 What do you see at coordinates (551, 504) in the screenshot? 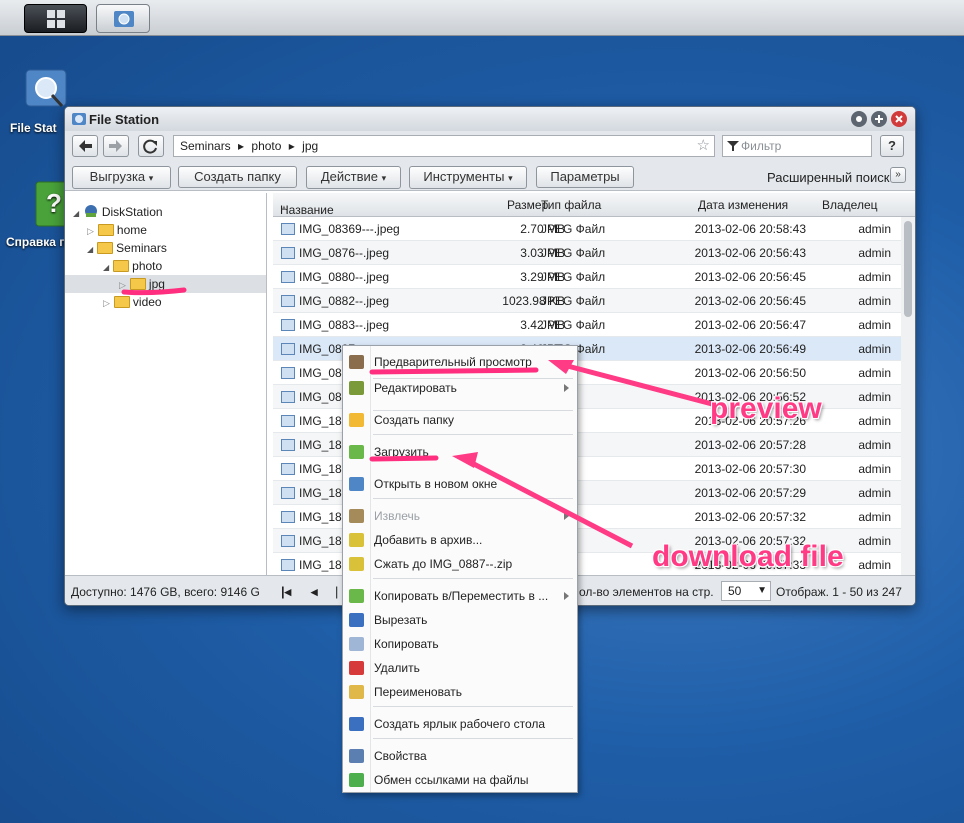
I see `annotation-arrow-download` at bounding box center [551, 504].